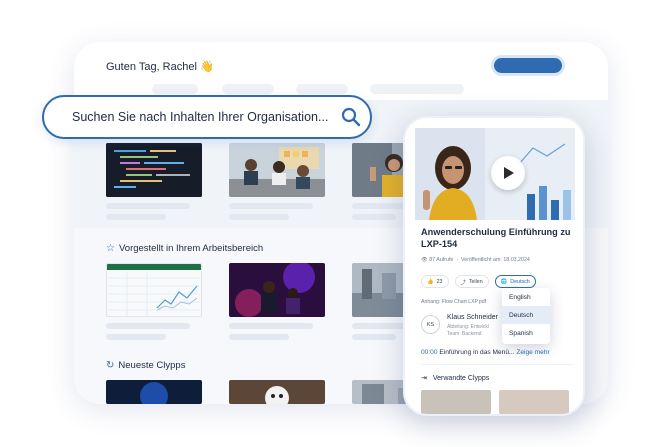 The image size is (651, 447). I want to click on show-more-link: Zeige mehr, so click(532, 352).